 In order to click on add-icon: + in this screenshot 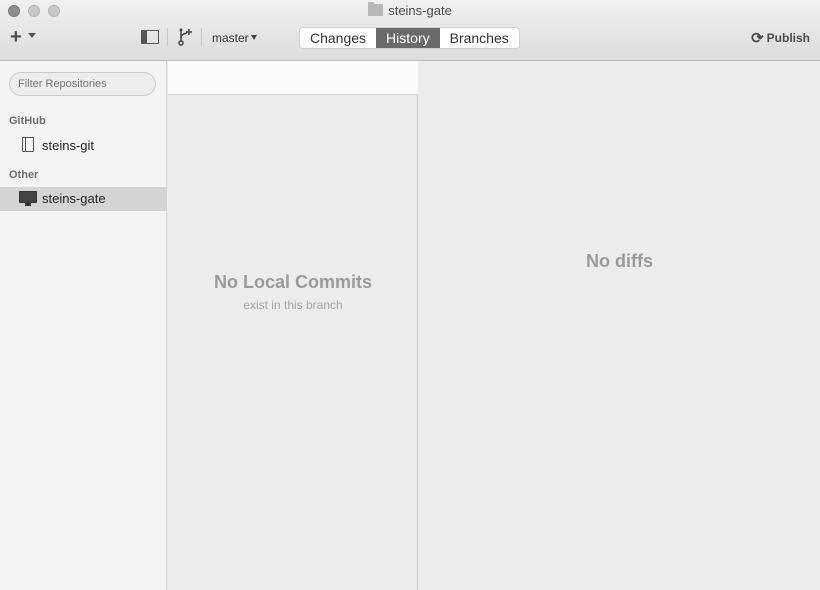, I will do `click(16, 37)`.